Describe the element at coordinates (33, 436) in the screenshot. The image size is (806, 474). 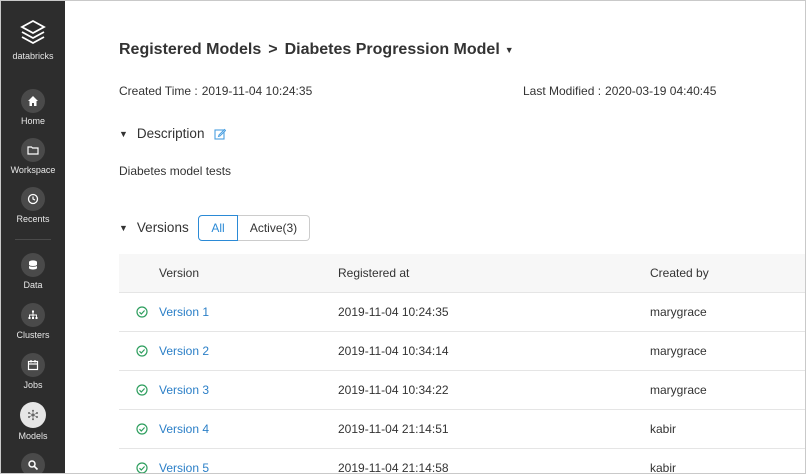
I see `sidebar-item-label: Models` at that location.